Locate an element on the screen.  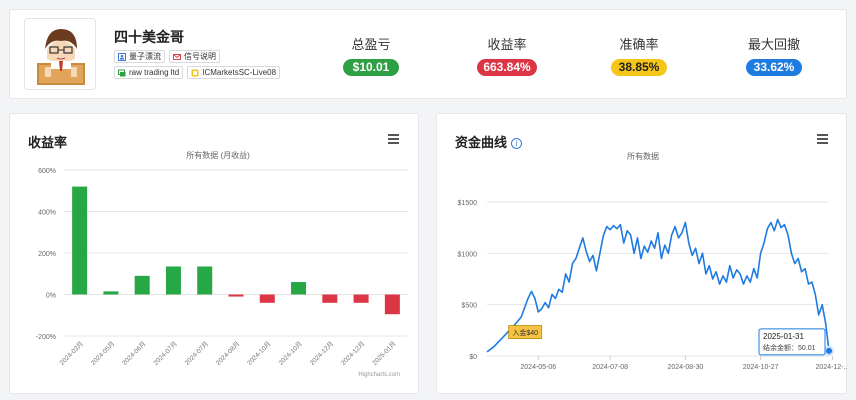
stat-max-drawdown: 最大回撤 33.62% is located at coordinates (774, 56).